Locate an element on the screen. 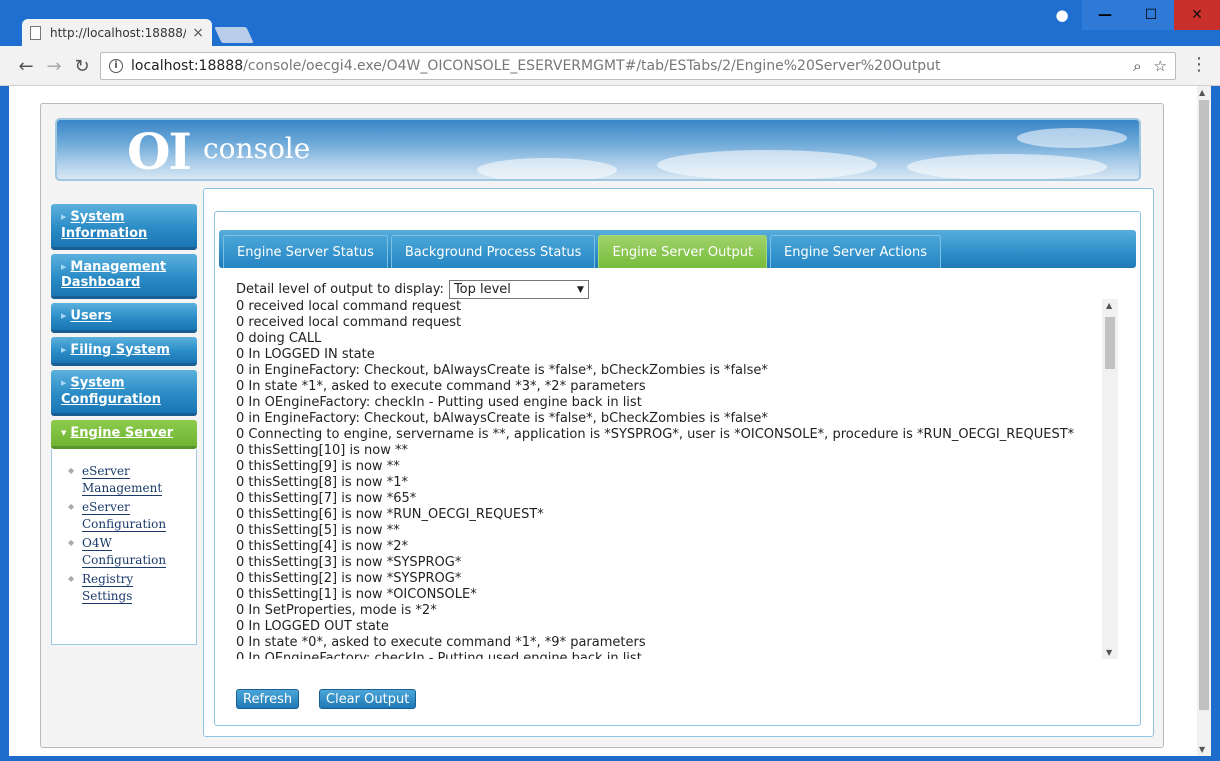  tab-close-icon: × is located at coordinates (198, 33).